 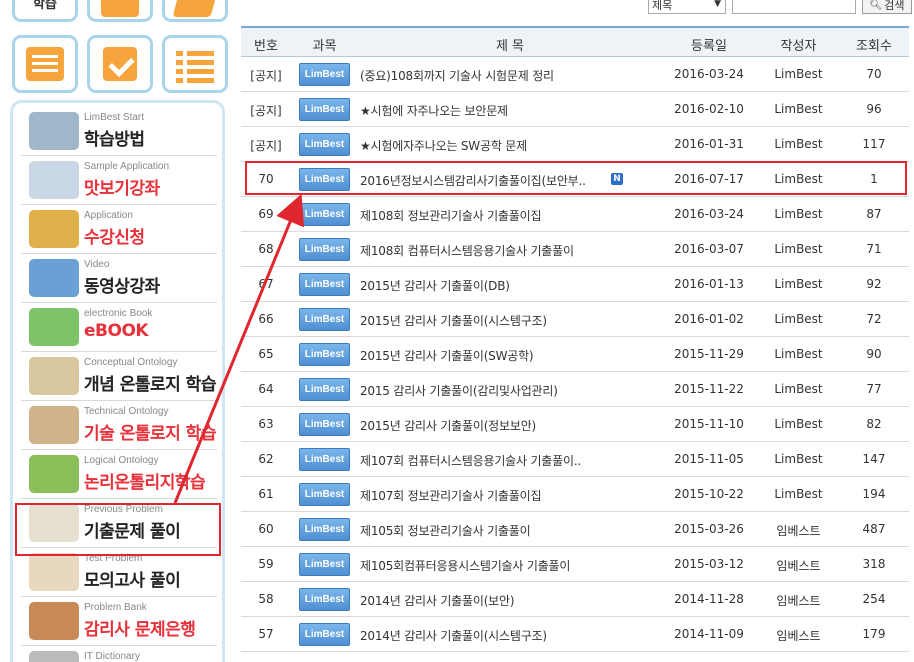 I want to click on pointer-arrow, so click(x=239, y=348).